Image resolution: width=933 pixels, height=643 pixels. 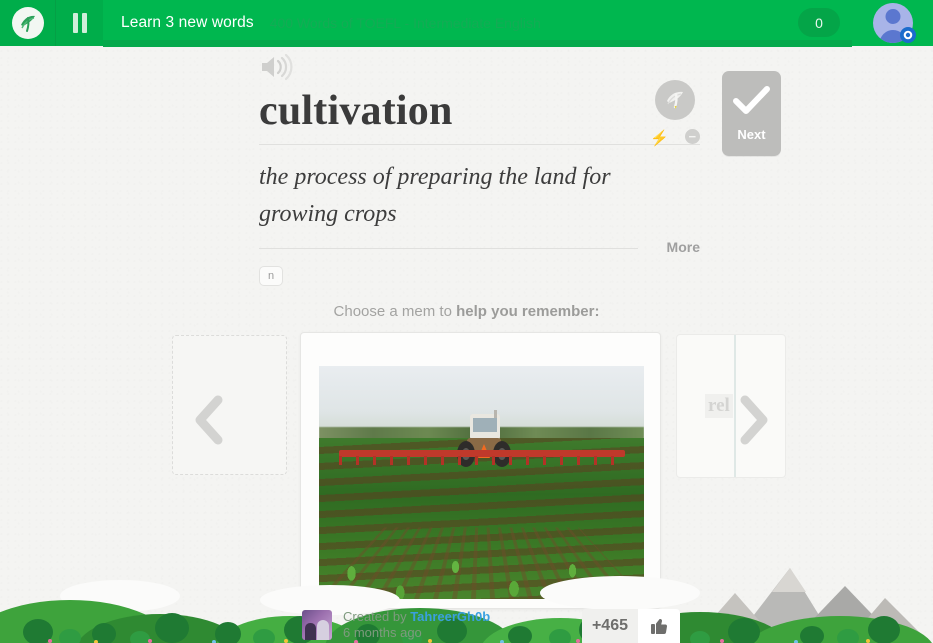 What do you see at coordinates (659, 138) in the screenshot?
I see `bolt-icon: ⚡` at bounding box center [659, 138].